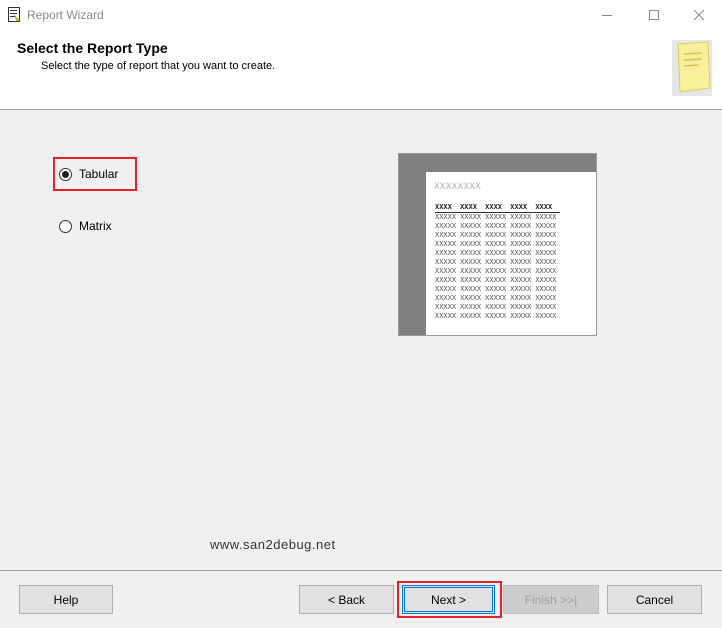  Describe the element at coordinates (65, 15) in the screenshot. I see `window-title: Report Wizard` at that location.